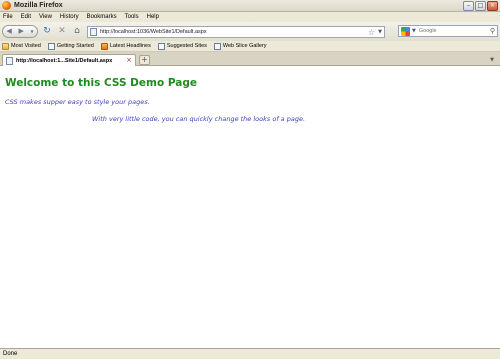  I want to click on back-forward-group: ◀ ▶ ▼, so click(20, 31).